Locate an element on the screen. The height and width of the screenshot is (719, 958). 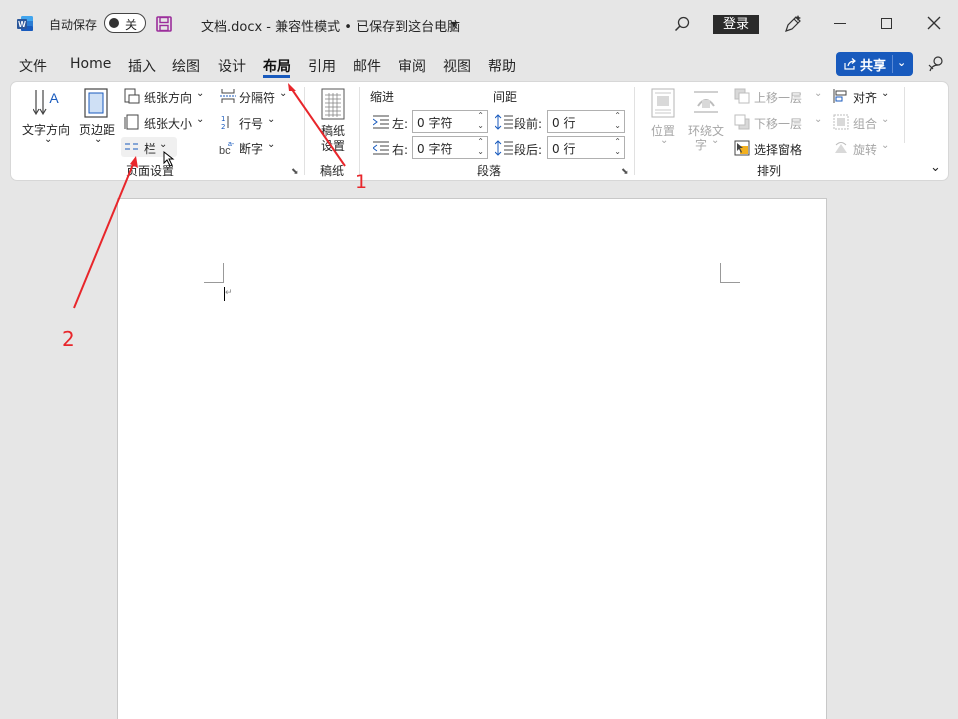
annotation-arrows is located at coordinates (209, 196).